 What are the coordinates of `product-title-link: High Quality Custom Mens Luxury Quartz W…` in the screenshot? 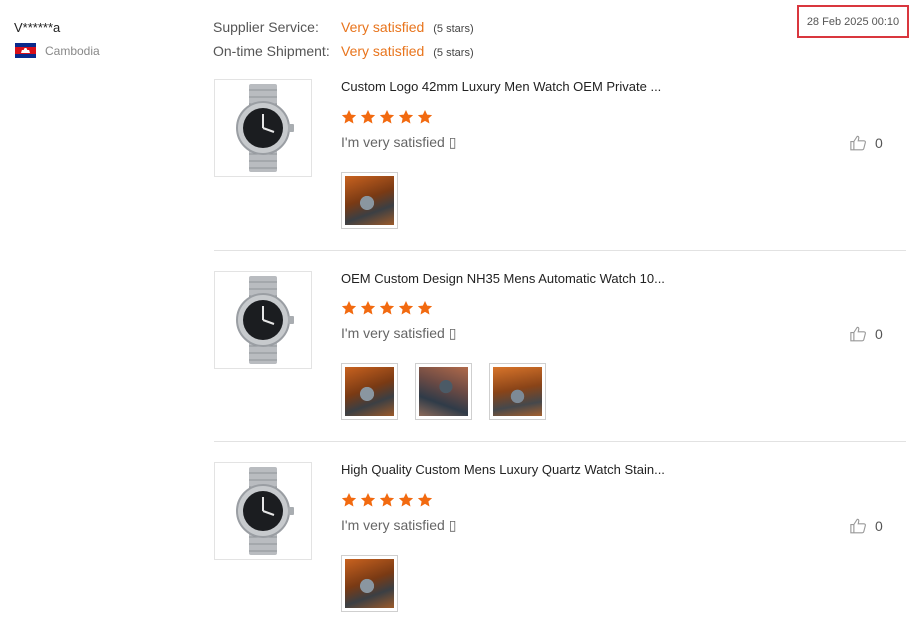 It's located at (503, 469).